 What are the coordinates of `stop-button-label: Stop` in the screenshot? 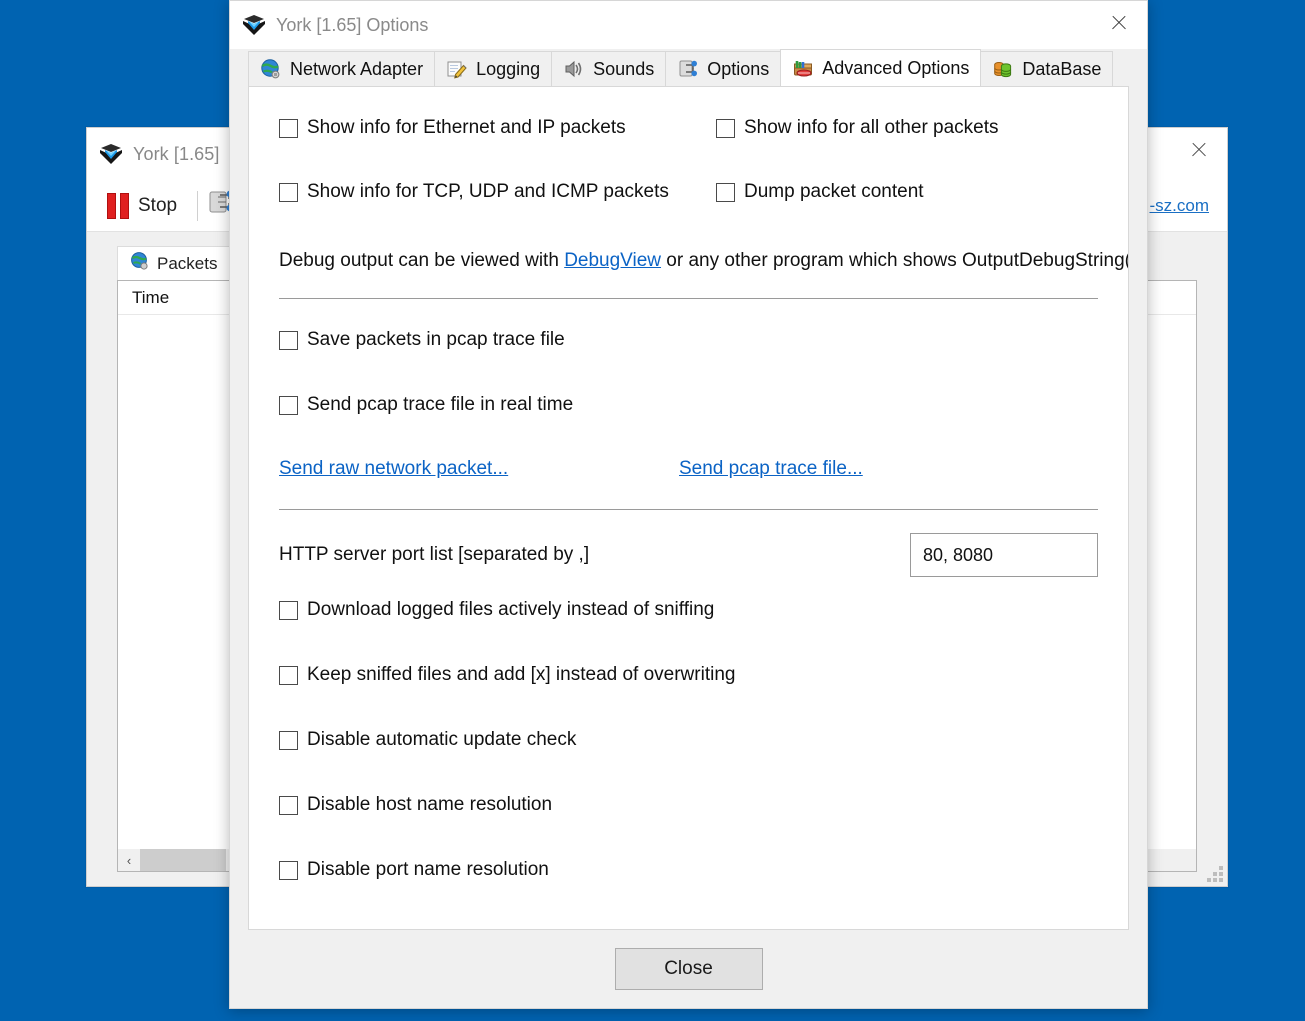 It's located at (158, 205).